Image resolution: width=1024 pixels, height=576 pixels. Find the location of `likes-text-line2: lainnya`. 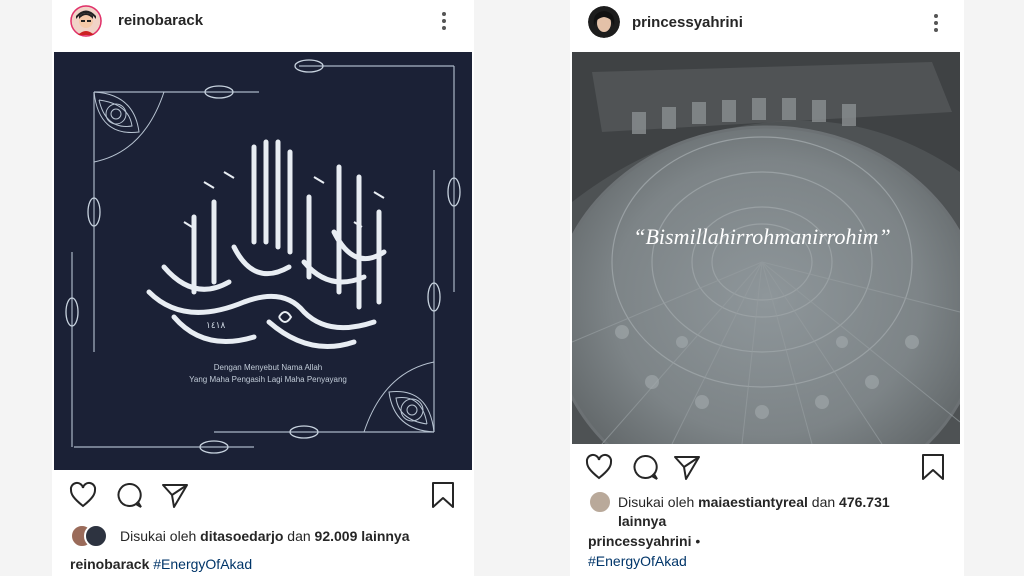

likes-text-line2: lainnya is located at coordinates (773, 521).